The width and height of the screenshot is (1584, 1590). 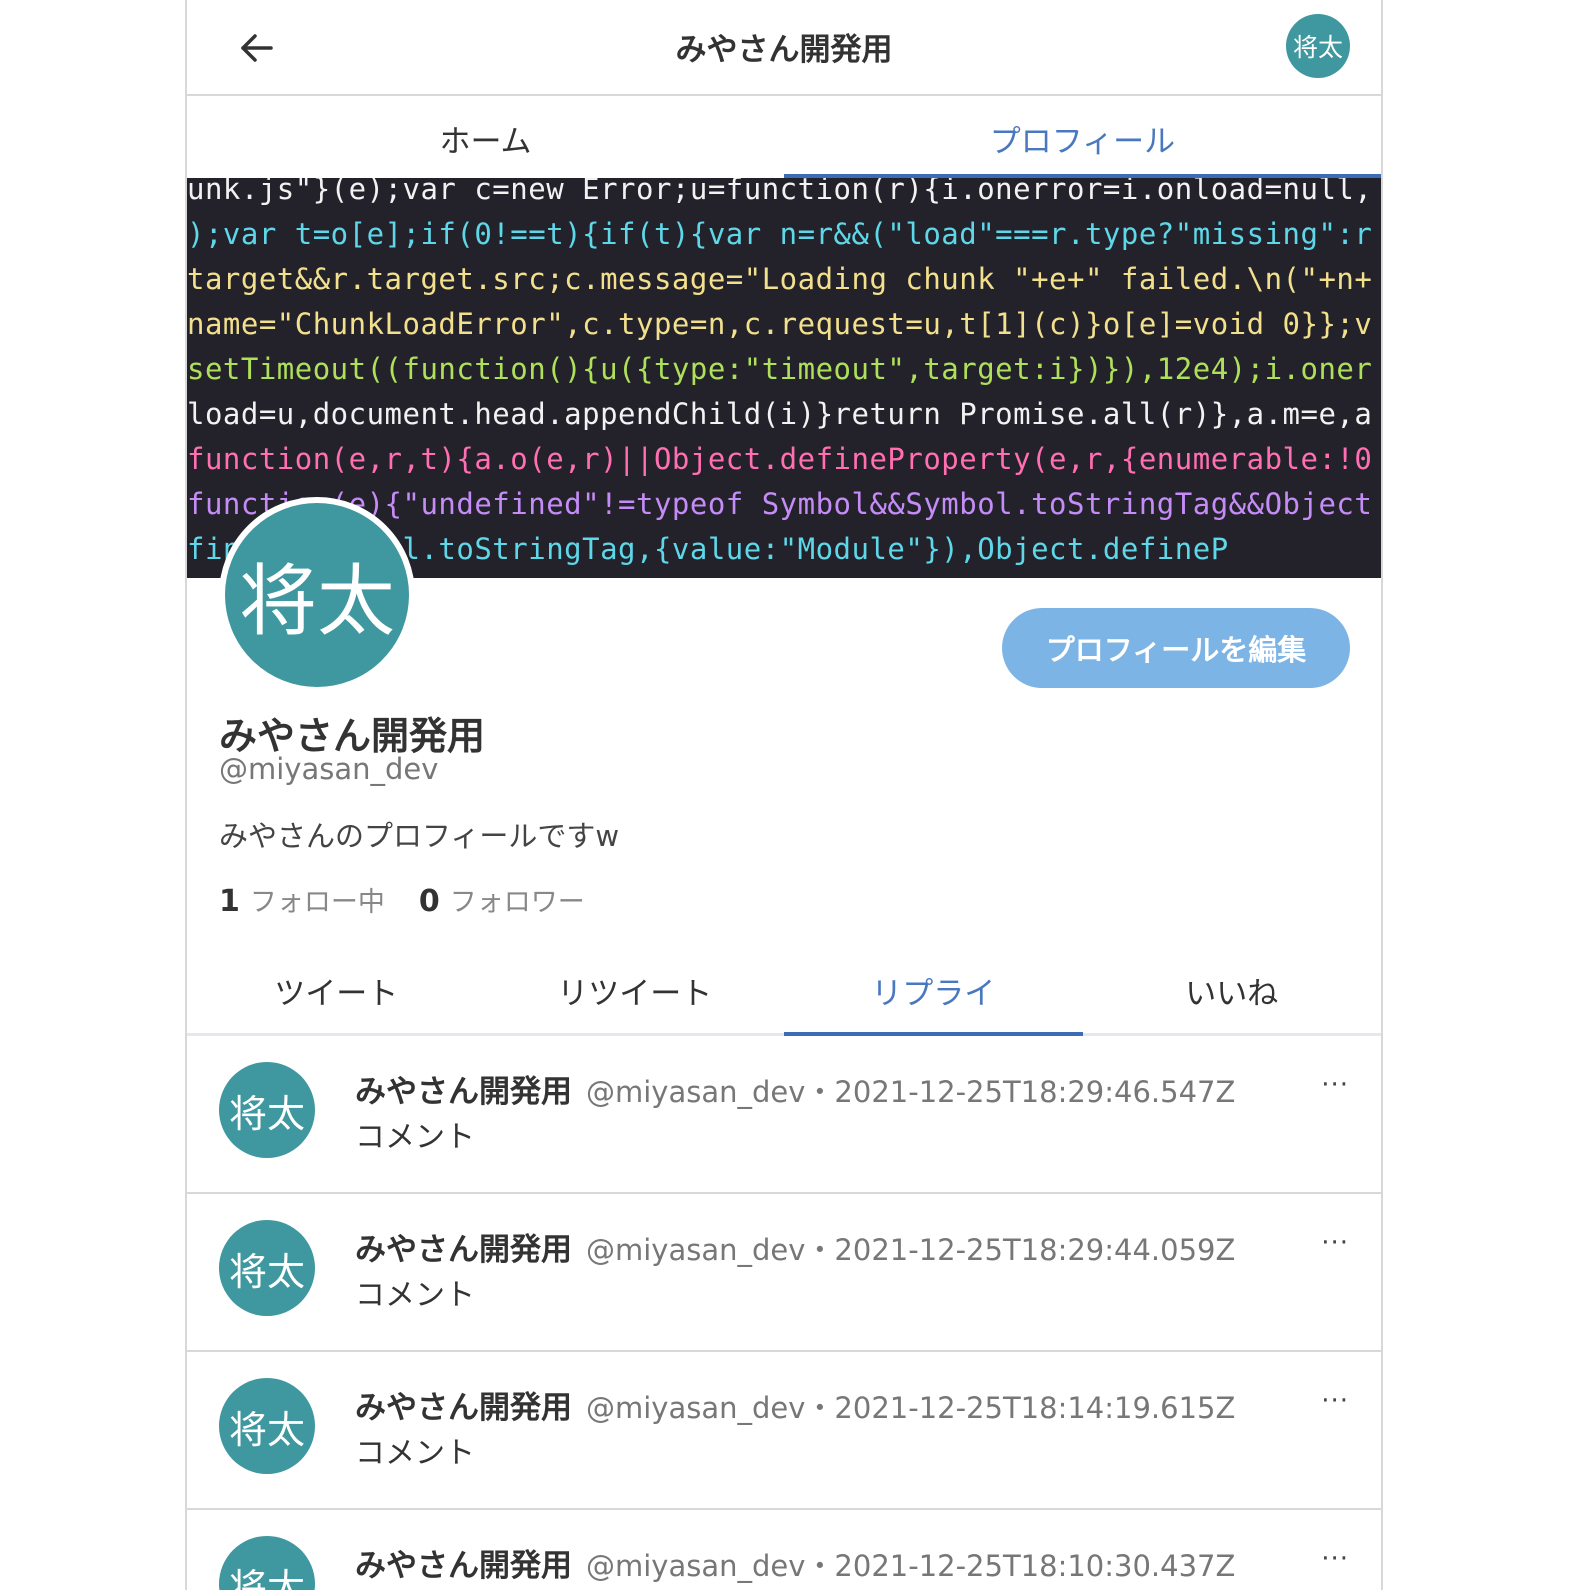 I want to click on profile-tabs: ツイート リツイート リプライ いいね, so click(x=784, y=992).